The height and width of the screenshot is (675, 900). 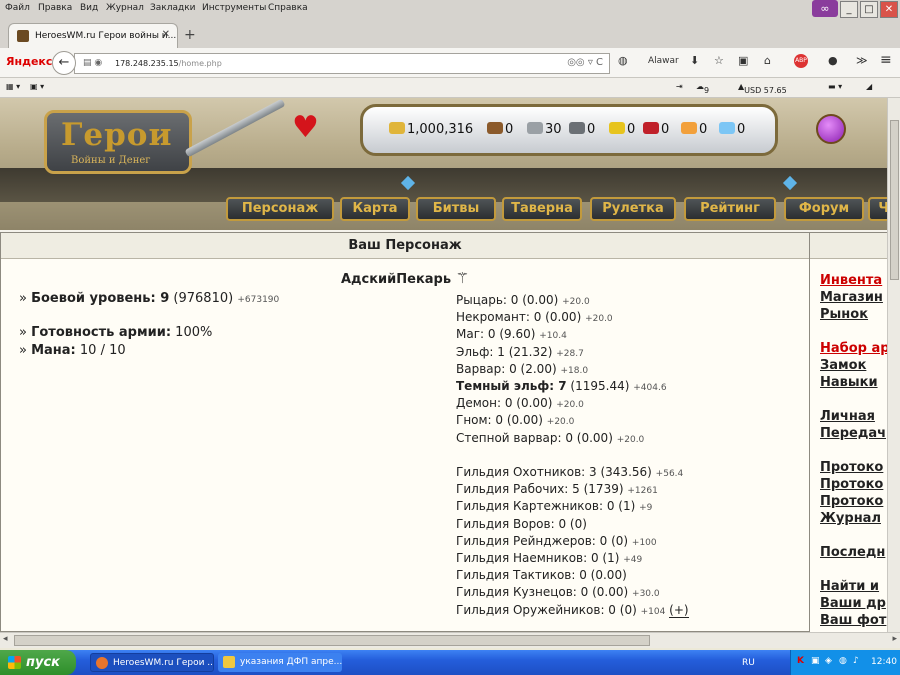 What do you see at coordinates (824, 209) in the screenshot?
I see `menu-button: Форум` at bounding box center [824, 209].